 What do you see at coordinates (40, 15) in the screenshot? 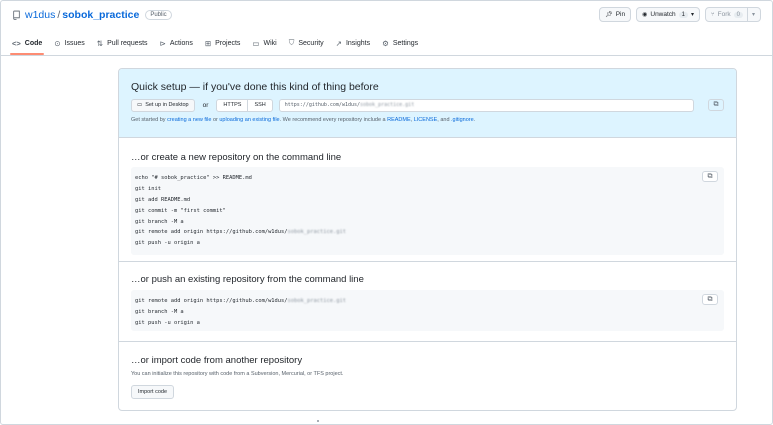
I see `repo-owner-link: w1dus` at bounding box center [40, 15].